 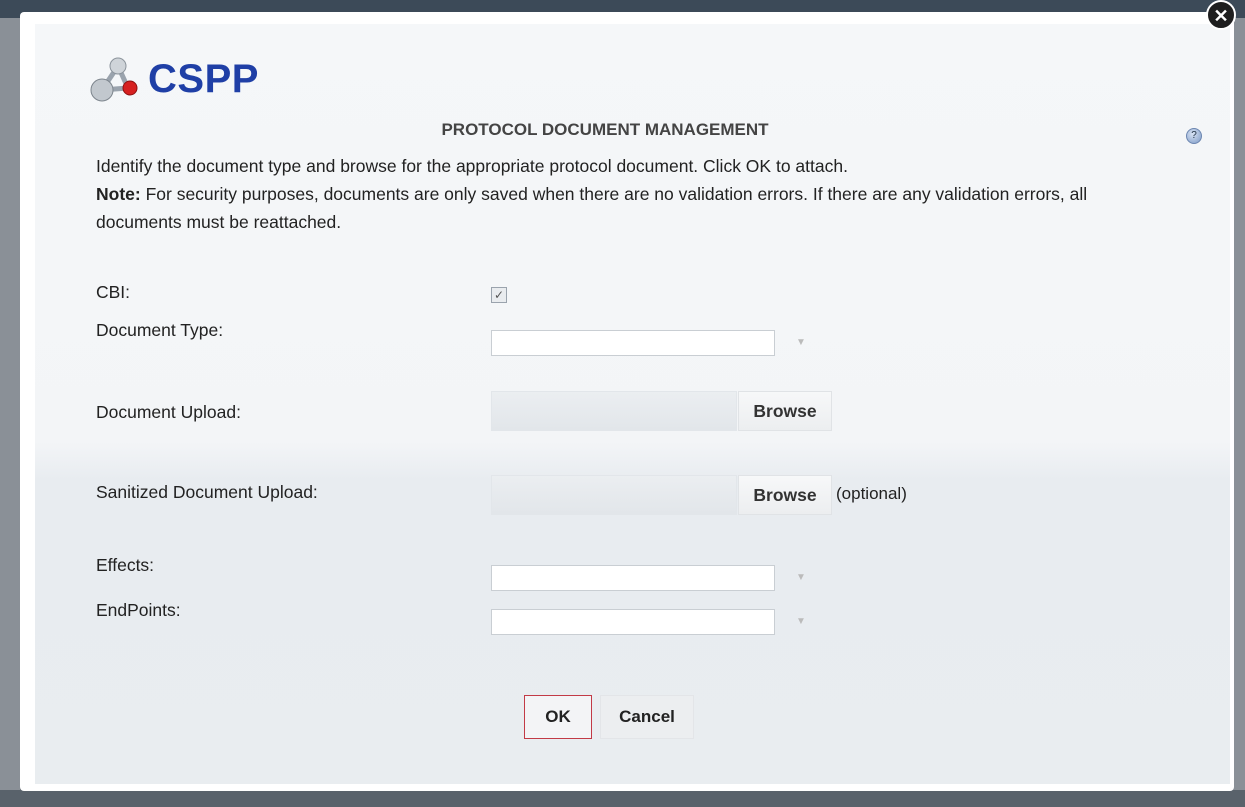 I want to click on cbi-checkbox: ✓, so click(x=499, y=295).